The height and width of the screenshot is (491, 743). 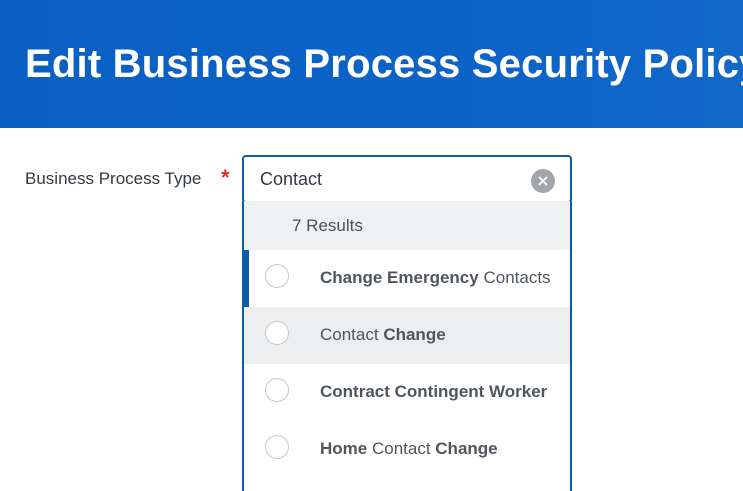 I want to click on option-label-text: Contacts, so click(x=514, y=277).